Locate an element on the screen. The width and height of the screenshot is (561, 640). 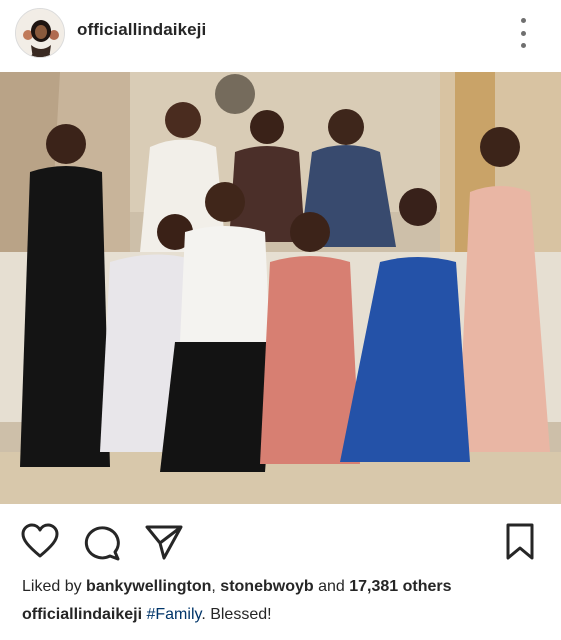
post-caption: officiallindaikeji #Family. Blessed! is located at coordinates (147, 615).